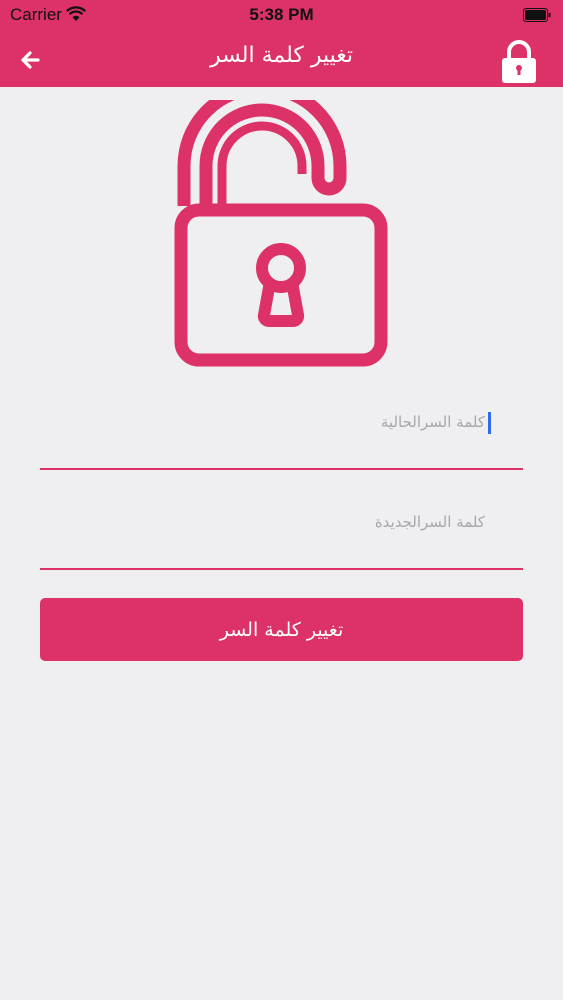 This screenshot has width=563, height=1000. Describe the element at coordinates (275, 522) in the screenshot. I see `new-password-input` at that location.